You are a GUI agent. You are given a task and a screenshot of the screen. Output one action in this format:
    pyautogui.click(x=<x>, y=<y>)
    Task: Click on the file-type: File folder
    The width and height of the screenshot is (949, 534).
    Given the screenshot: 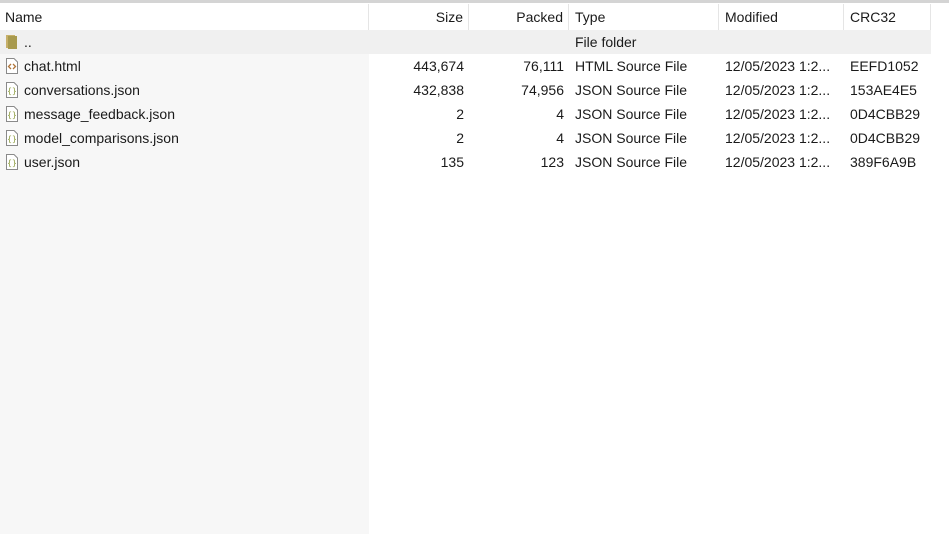 What is the action you would take?
    pyautogui.click(x=606, y=42)
    